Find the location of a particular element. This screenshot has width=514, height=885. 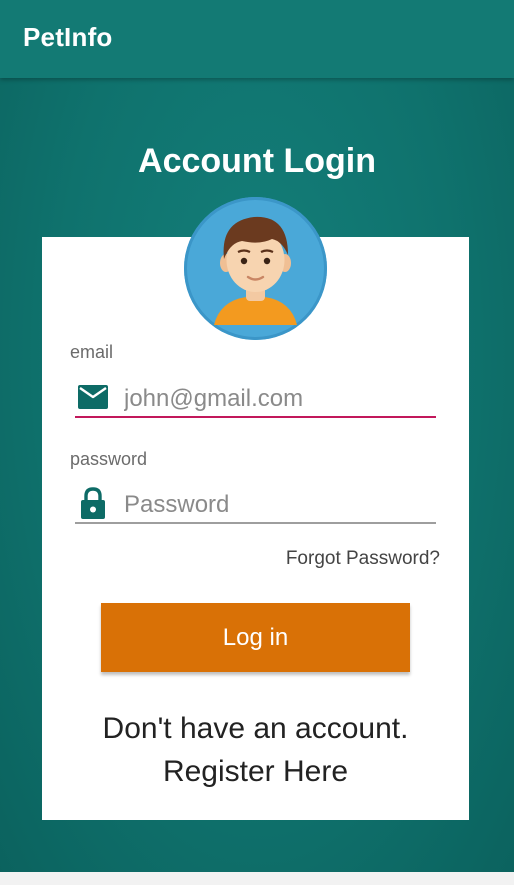

email-field is located at coordinates (278, 399).